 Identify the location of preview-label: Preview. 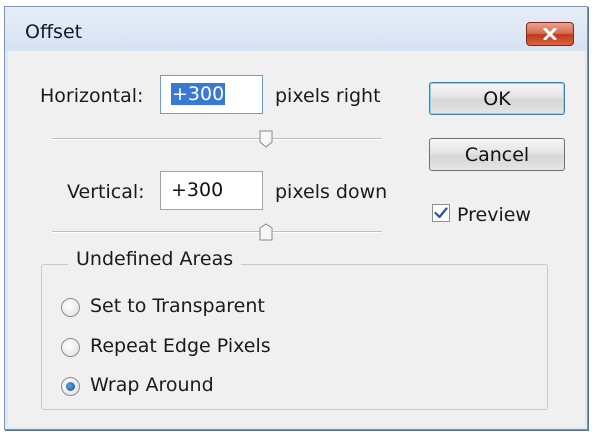
(494, 215).